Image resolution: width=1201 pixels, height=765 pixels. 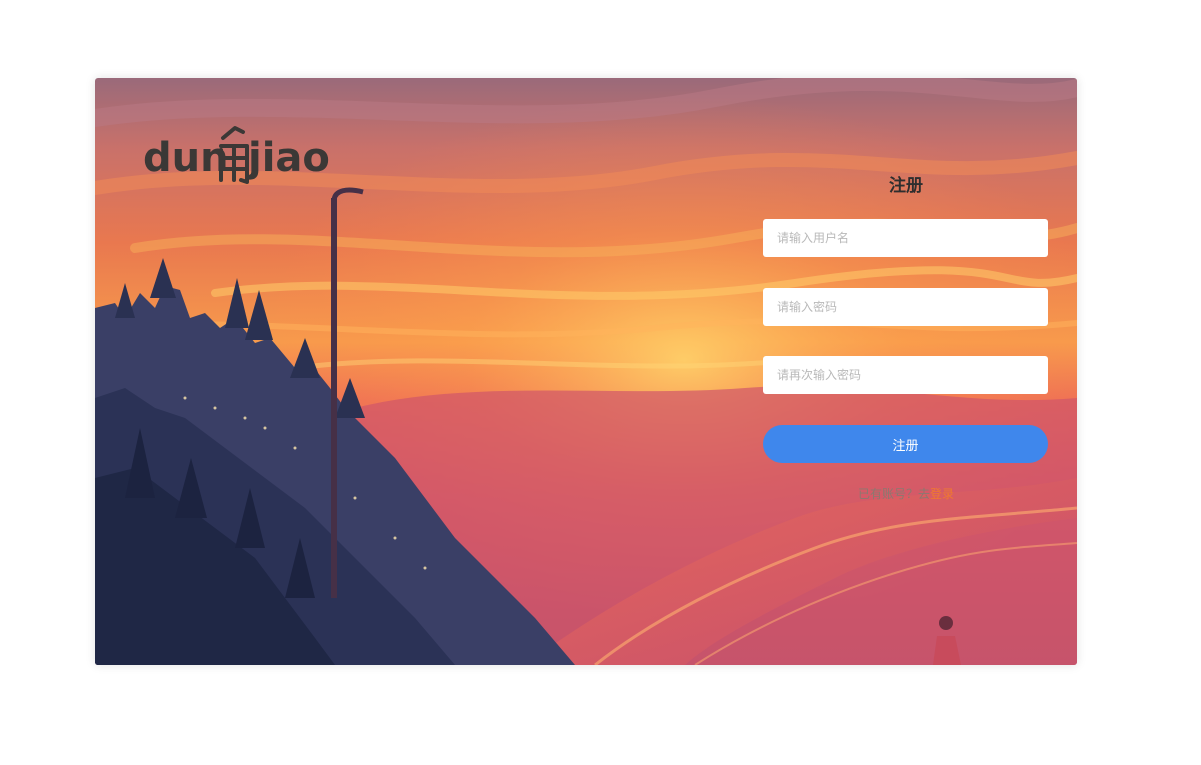 I want to click on logo-text-right: jiao, so click(x=289, y=158).